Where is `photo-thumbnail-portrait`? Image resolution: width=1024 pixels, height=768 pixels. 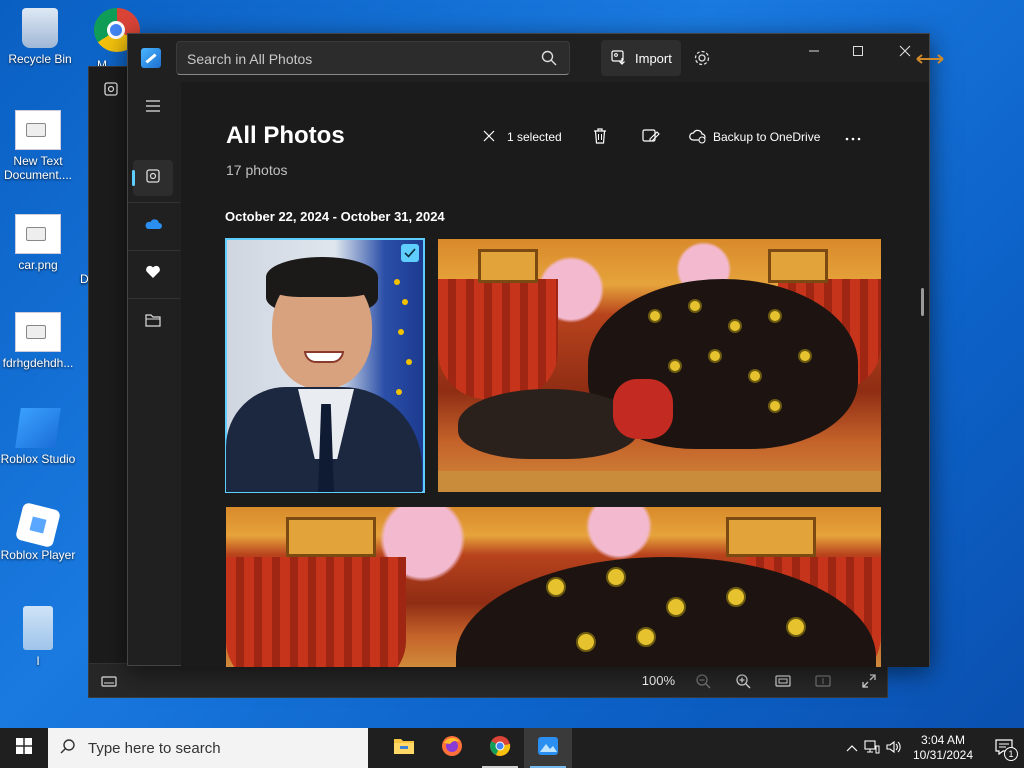 photo-thumbnail-portrait is located at coordinates (325, 365).